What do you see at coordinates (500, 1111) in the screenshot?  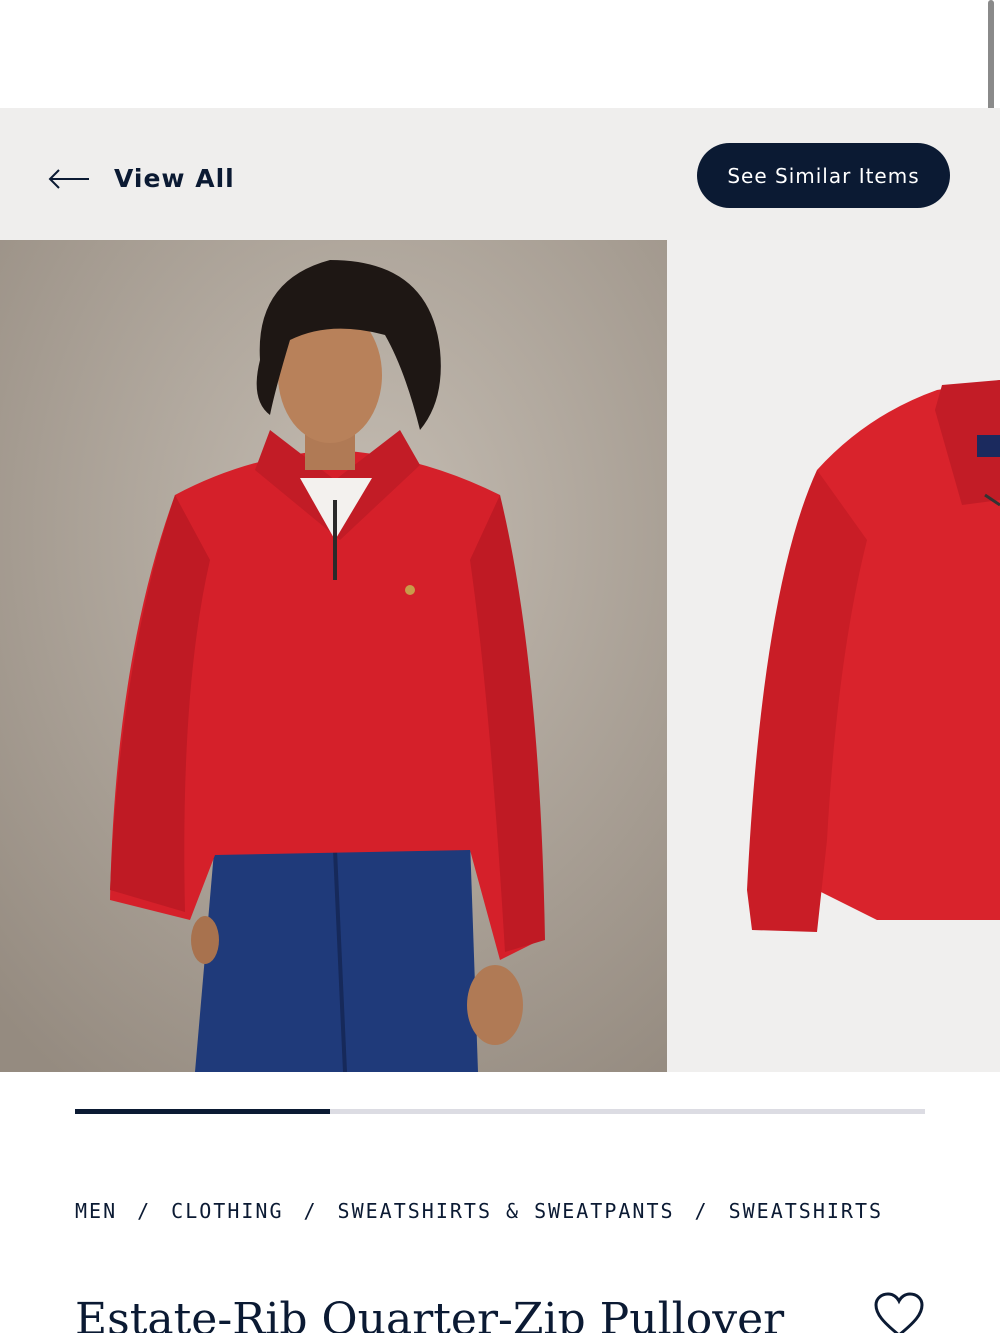 I see `gallery-progress-bar` at bounding box center [500, 1111].